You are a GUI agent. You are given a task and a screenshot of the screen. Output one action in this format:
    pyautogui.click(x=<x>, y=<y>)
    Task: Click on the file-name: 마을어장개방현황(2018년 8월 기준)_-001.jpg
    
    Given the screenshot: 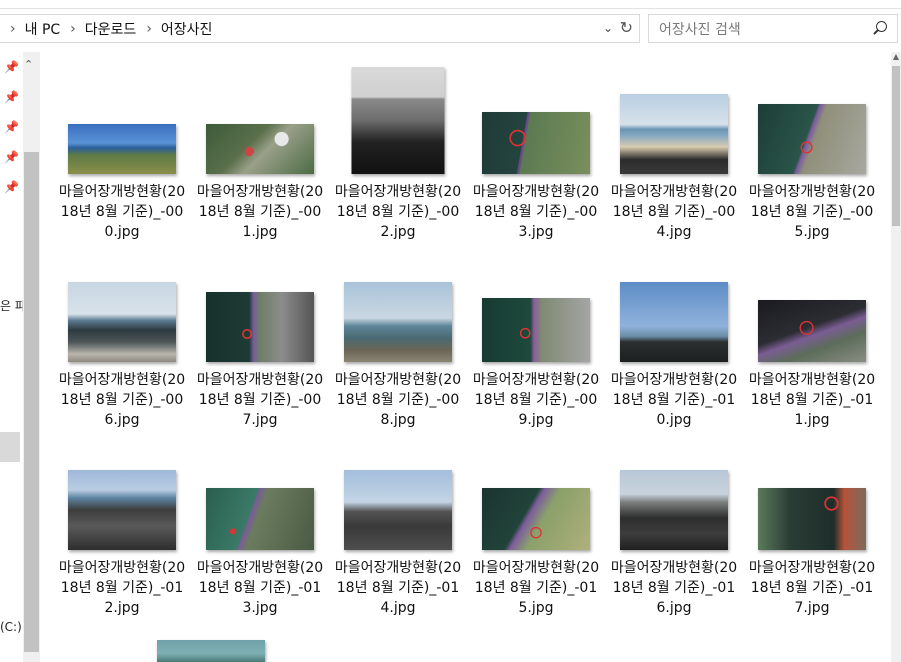 What is the action you would take?
    pyautogui.click(x=260, y=212)
    